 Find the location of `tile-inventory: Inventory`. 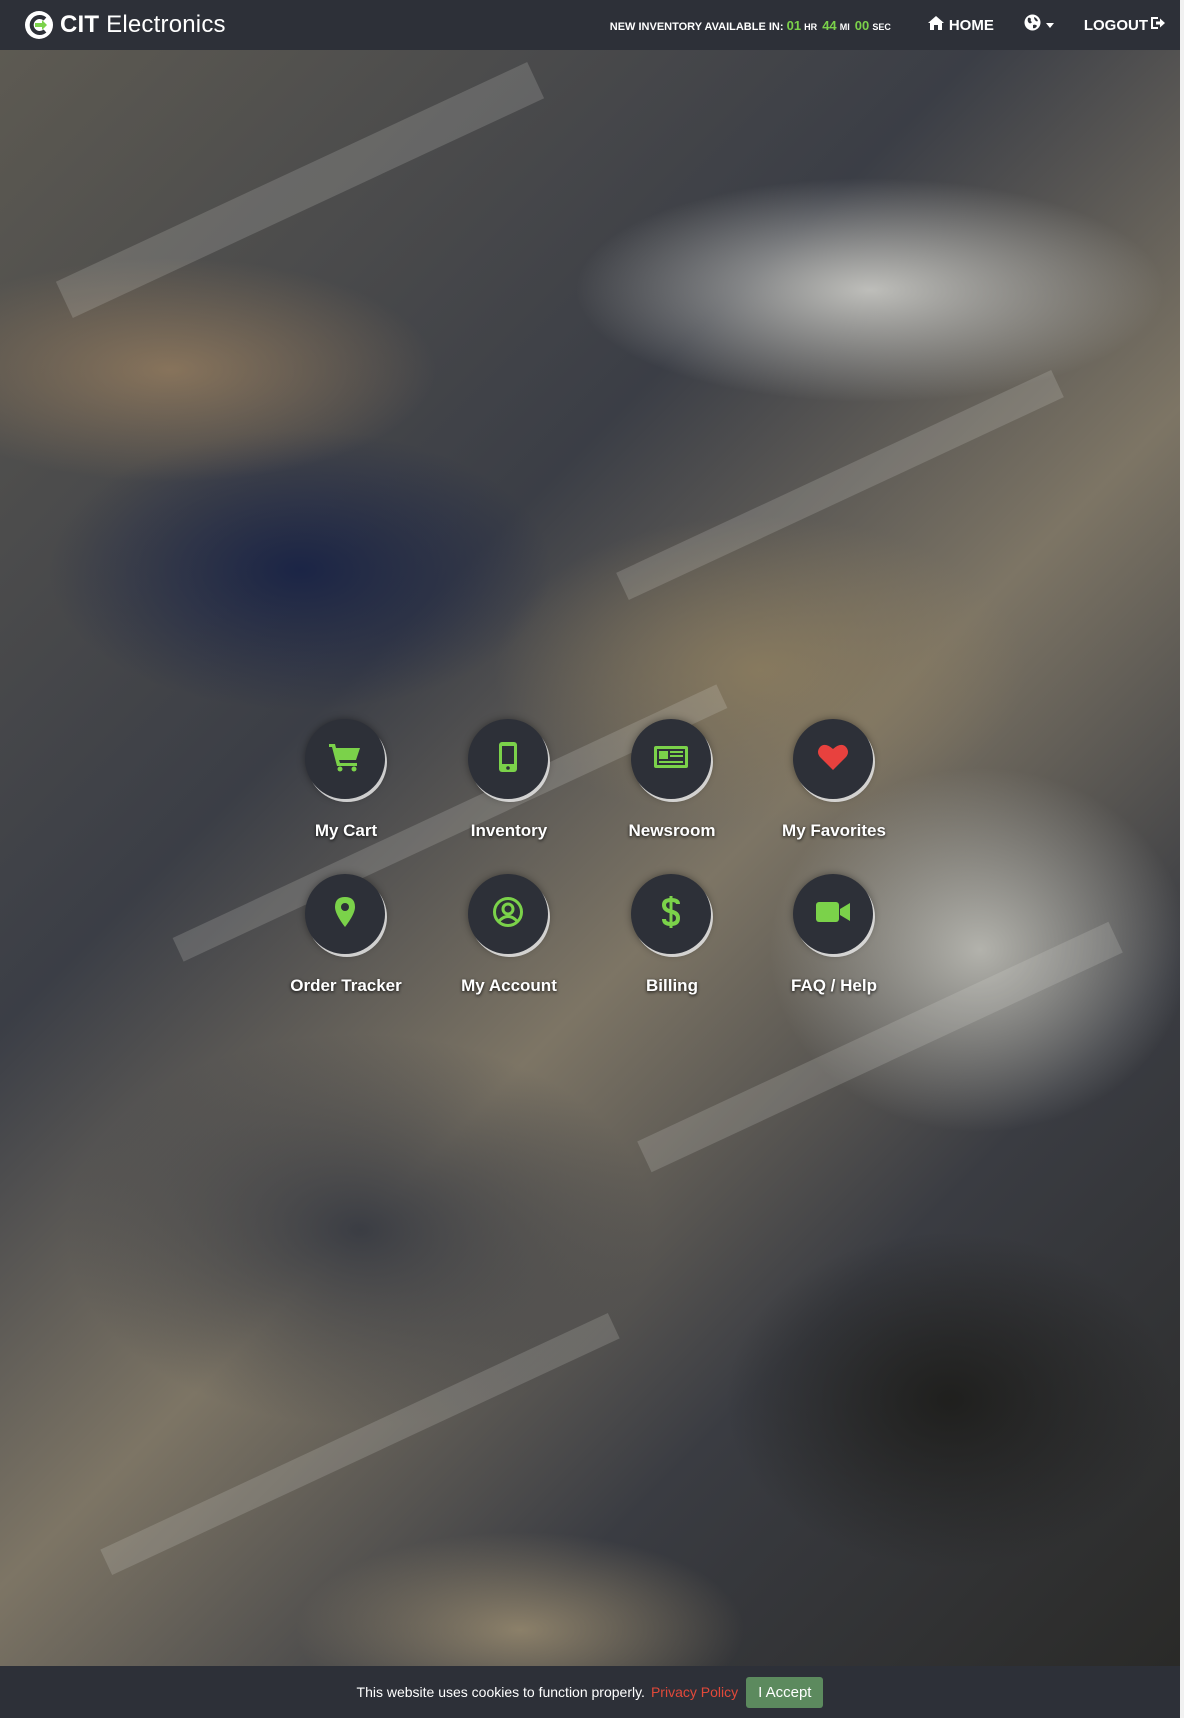

tile-inventory: Inventory is located at coordinates (509, 789).